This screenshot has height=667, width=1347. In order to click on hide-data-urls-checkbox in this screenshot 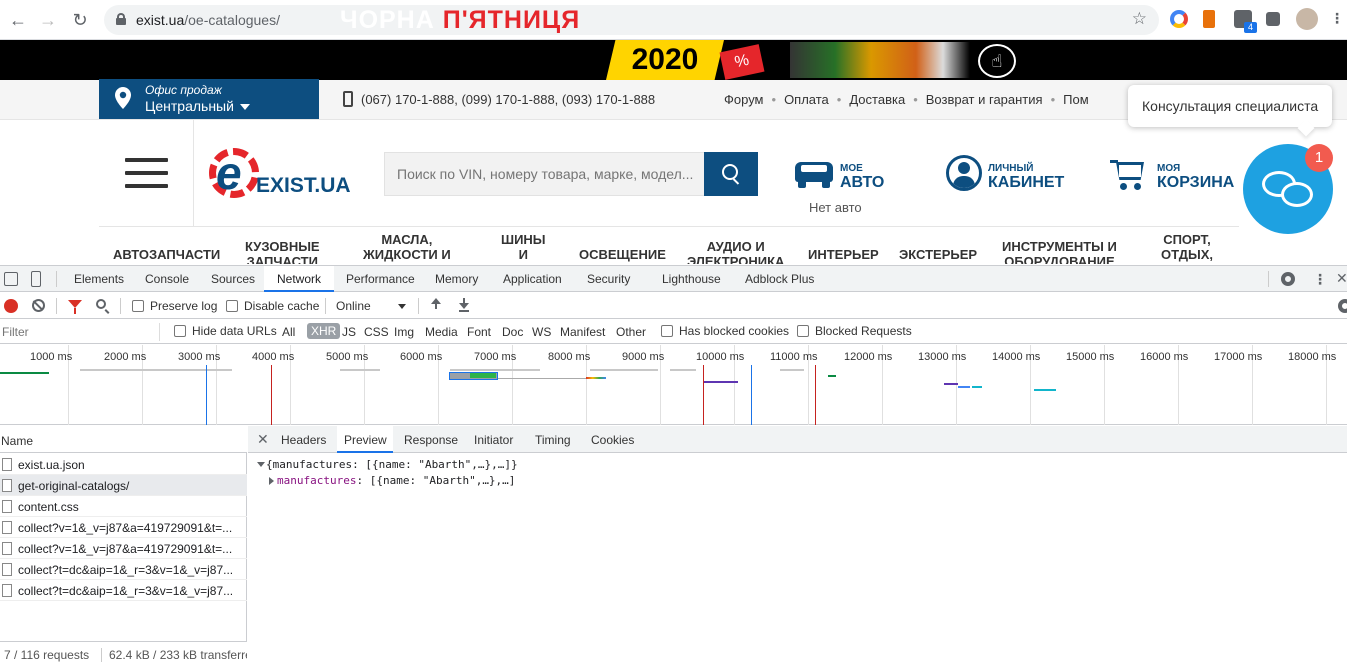, I will do `click(180, 331)`.